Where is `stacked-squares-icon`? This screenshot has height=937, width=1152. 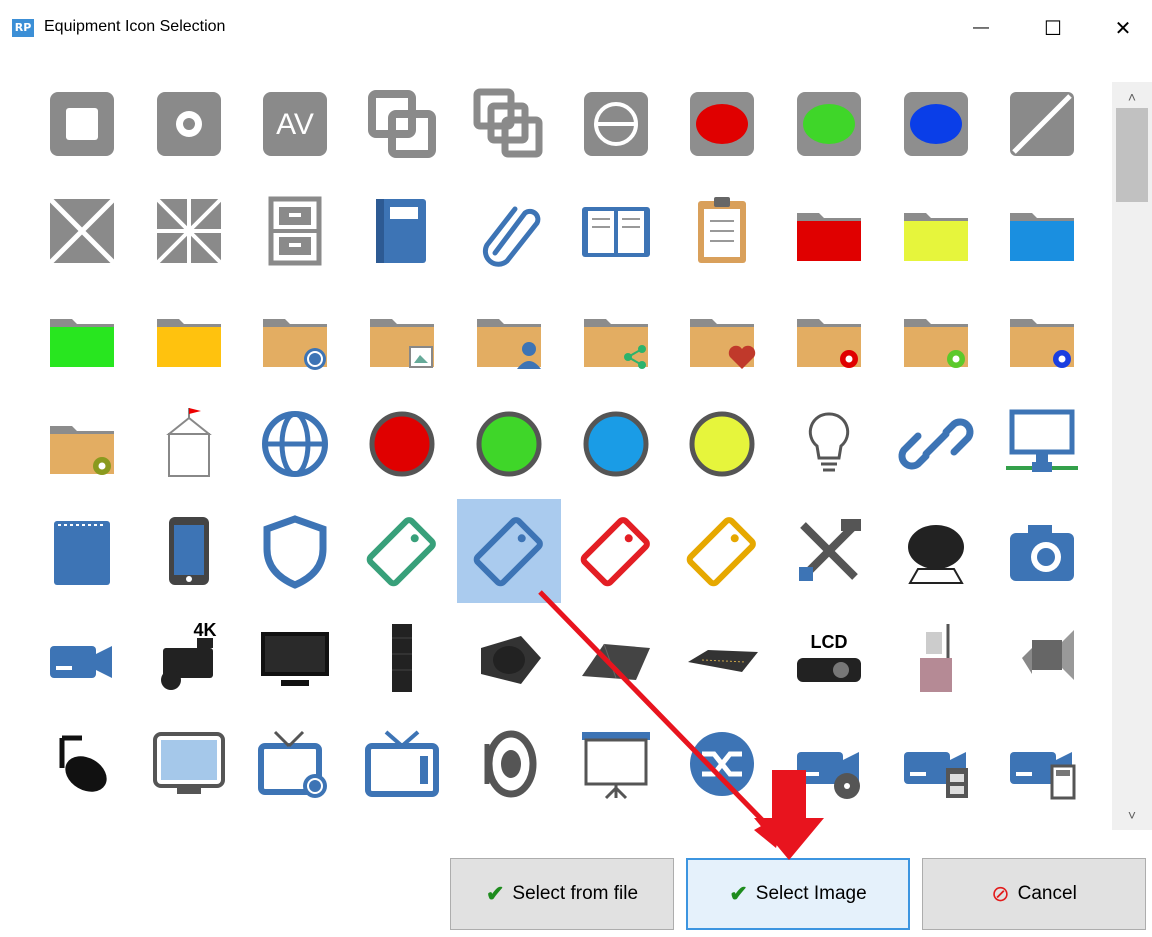 stacked-squares-icon is located at coordinates (508, 123).